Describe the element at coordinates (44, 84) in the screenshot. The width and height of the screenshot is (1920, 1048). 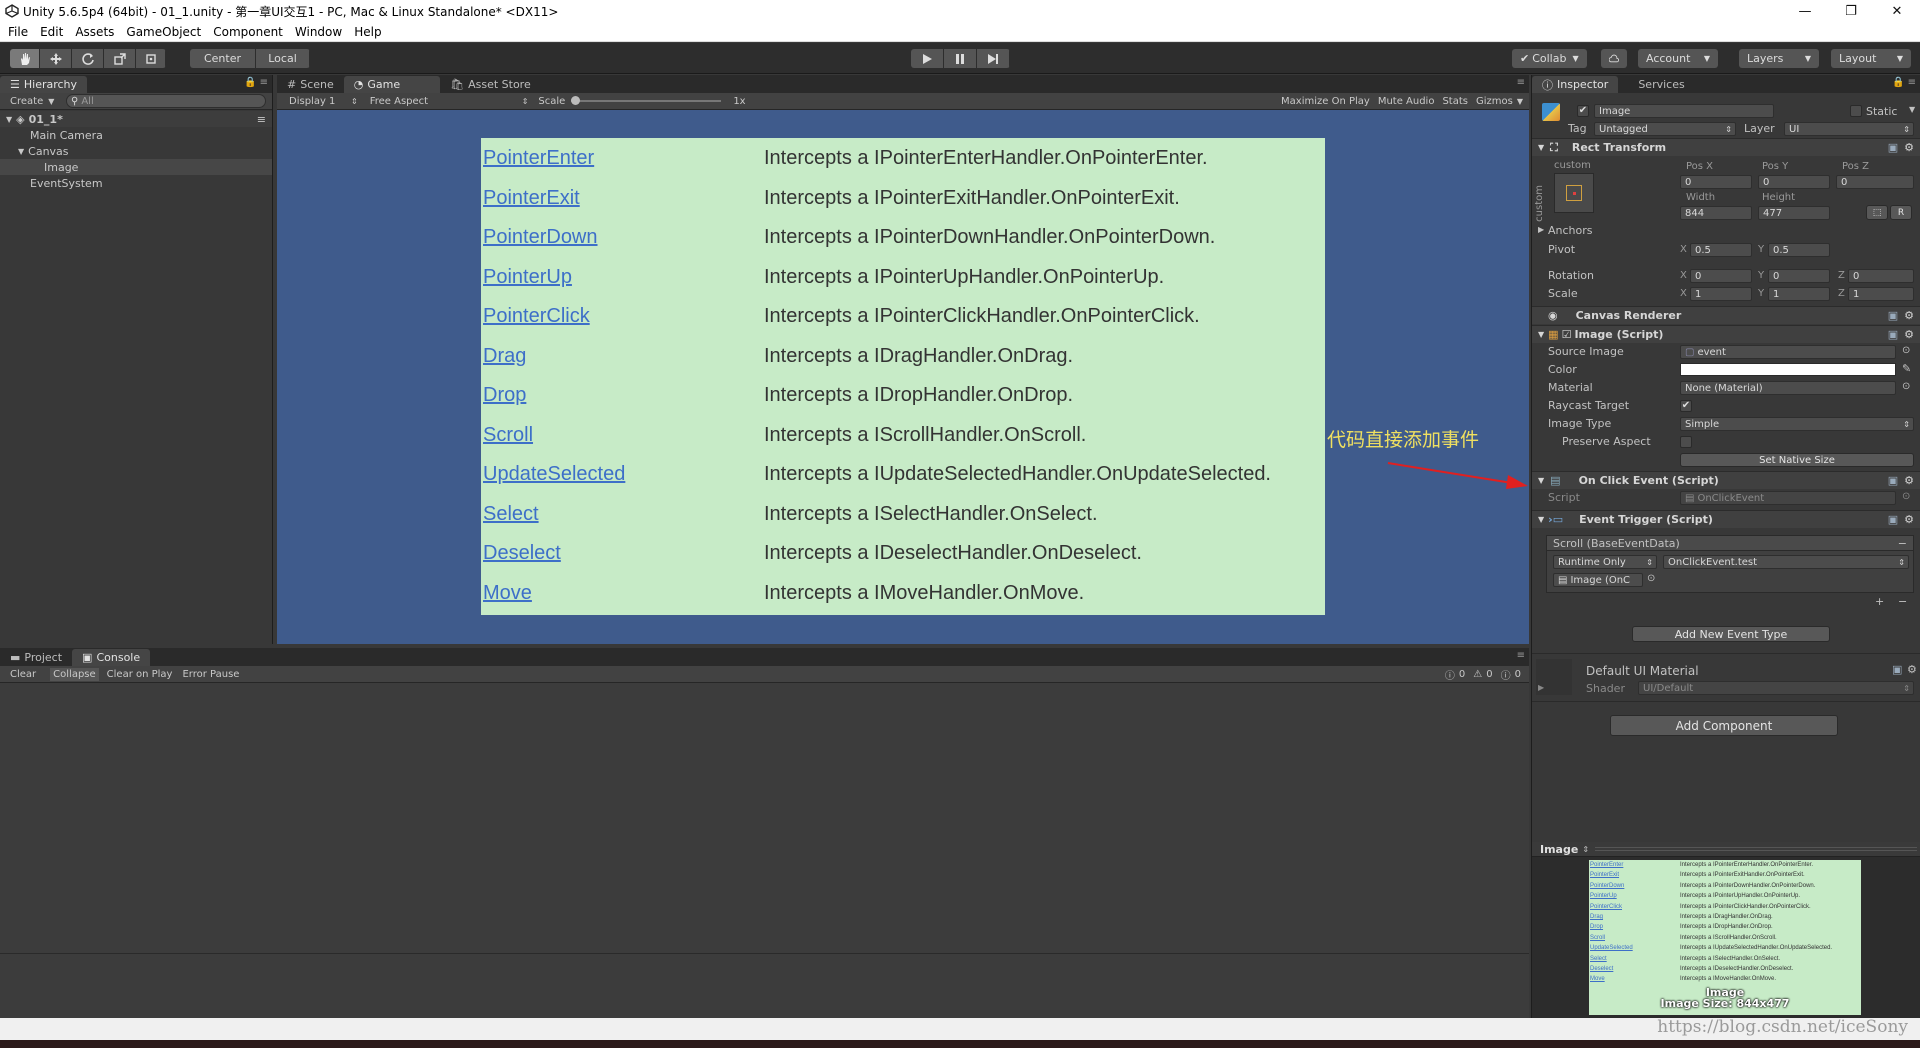
I see `tab-hierarchy: ☰ Hierarchy` at that location.